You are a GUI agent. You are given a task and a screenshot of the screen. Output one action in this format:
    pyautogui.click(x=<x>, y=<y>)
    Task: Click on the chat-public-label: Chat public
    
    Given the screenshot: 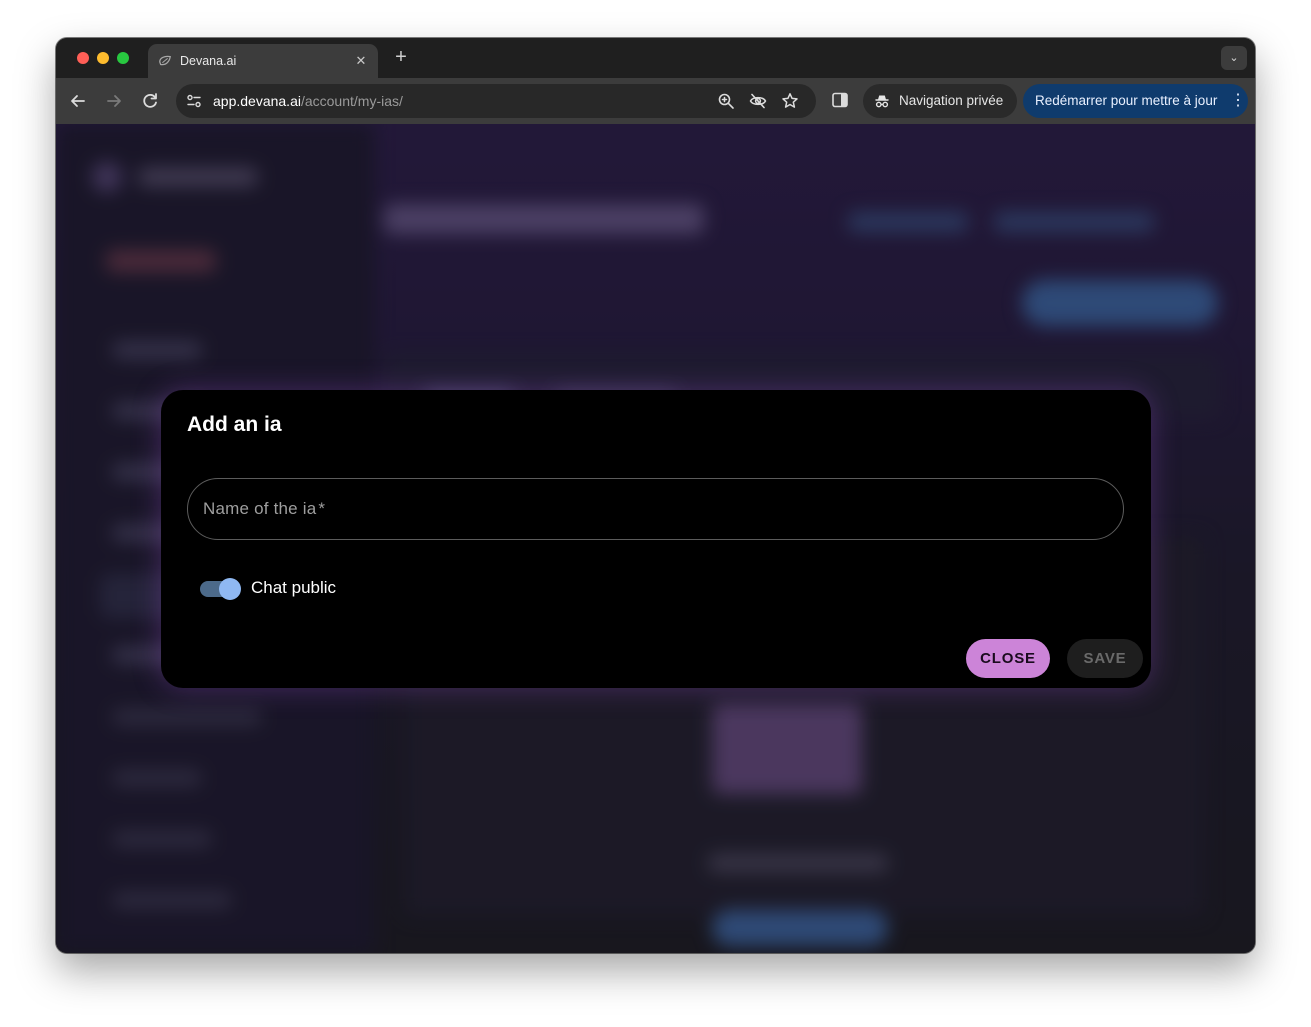 What is the action you would take?
    pyautogui.click(x=293, y=588)
    